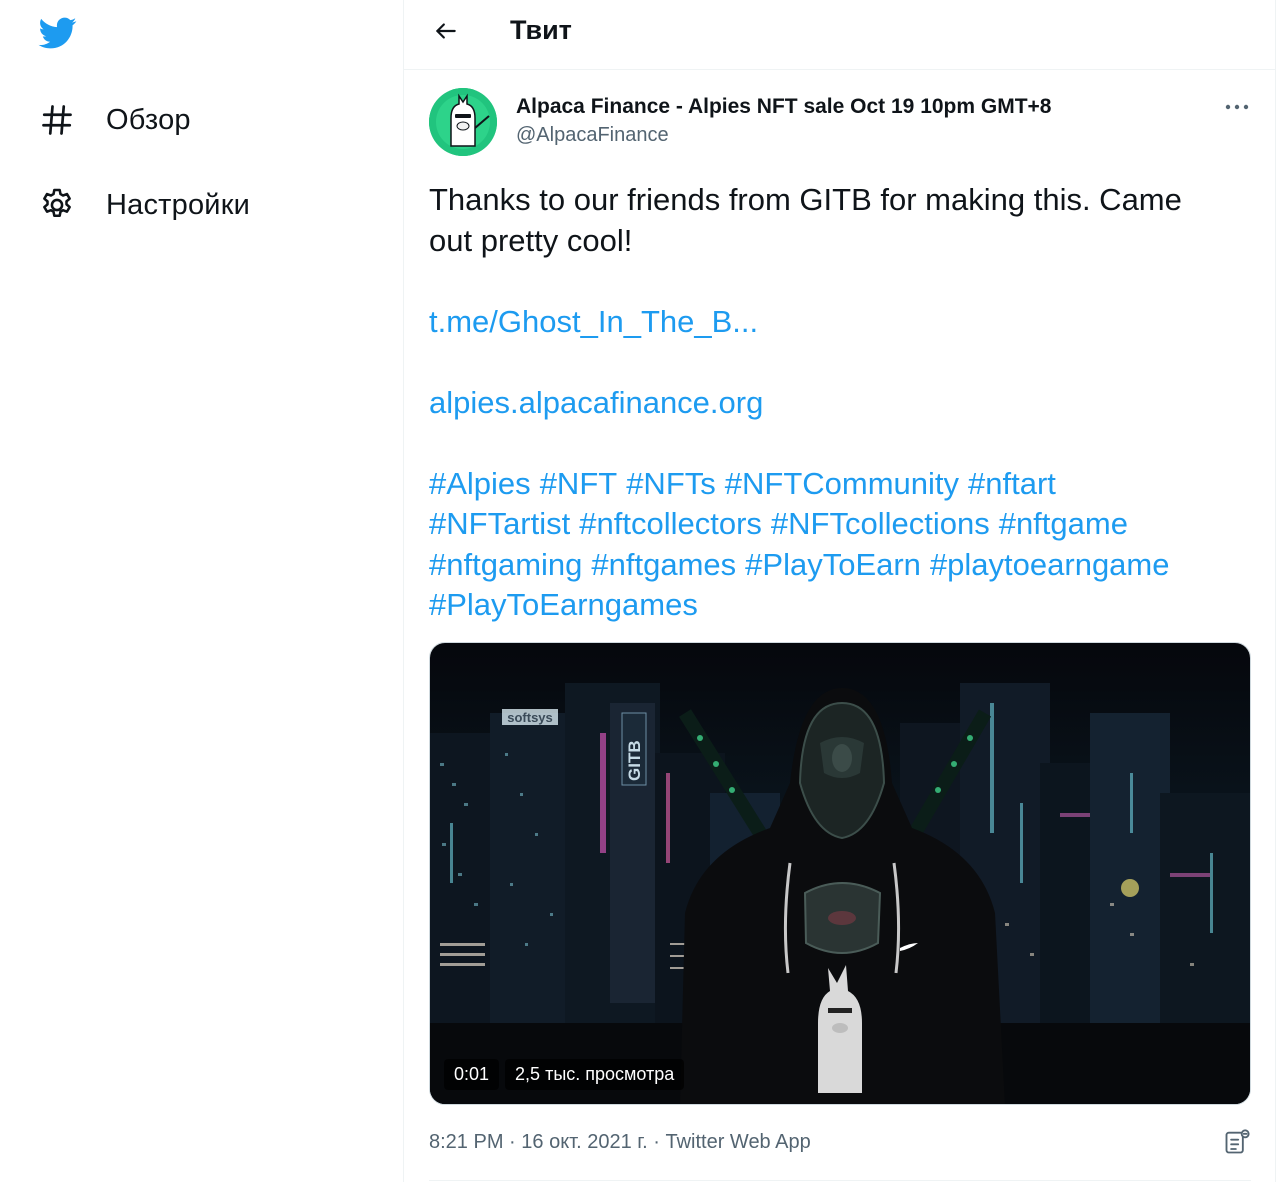 The image size is (1280, 1182). I want to click on tweet-source: Twitter Web App, so click(737, 1142).